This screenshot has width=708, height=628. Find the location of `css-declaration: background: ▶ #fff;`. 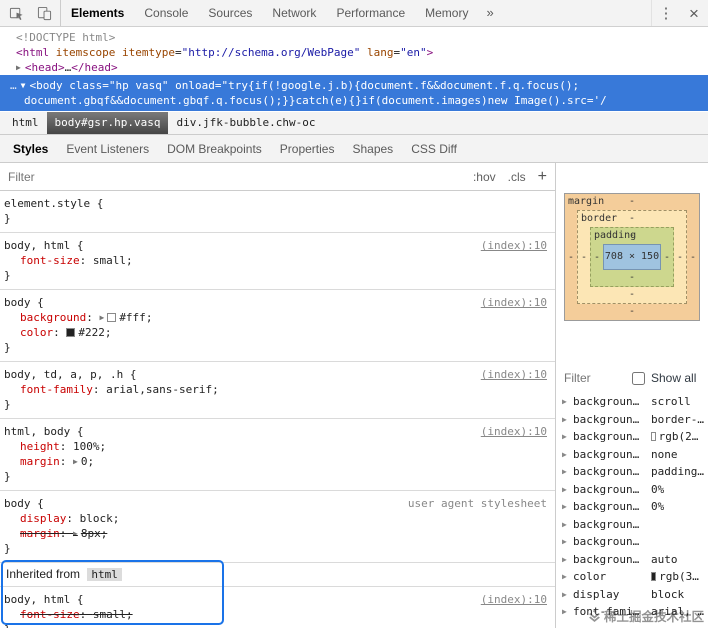

css-declaration: background: ▶ #fff; is located at coordinates (275, 317).